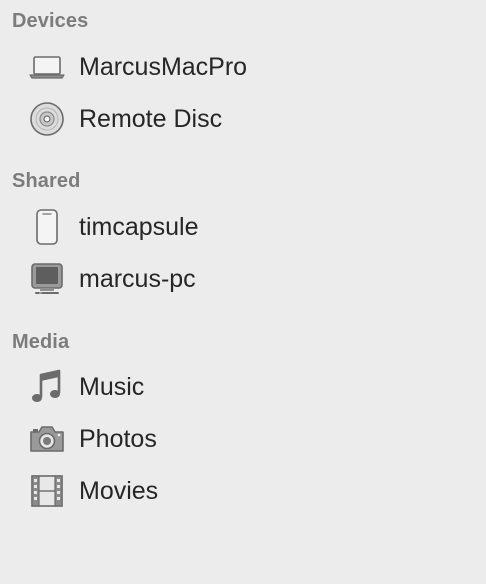 This screenshot has height=584, width=486. I want to click on sidebar-item-marcus-pc: marcus-pc, so click(243, 279).